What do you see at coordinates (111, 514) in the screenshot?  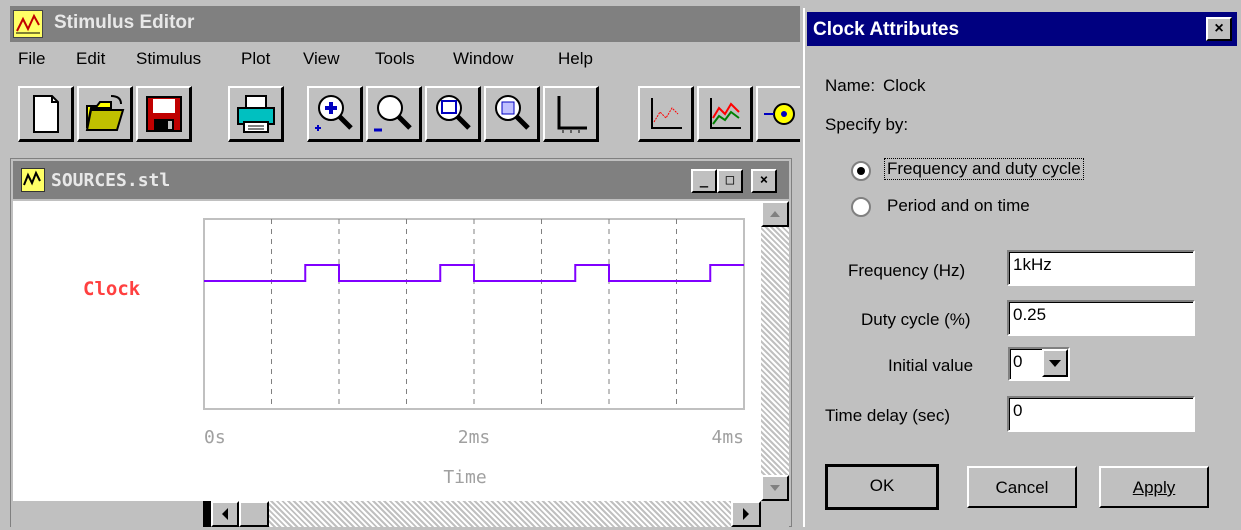 I see `hscroll-spacer` at bounding box center [111, 514].